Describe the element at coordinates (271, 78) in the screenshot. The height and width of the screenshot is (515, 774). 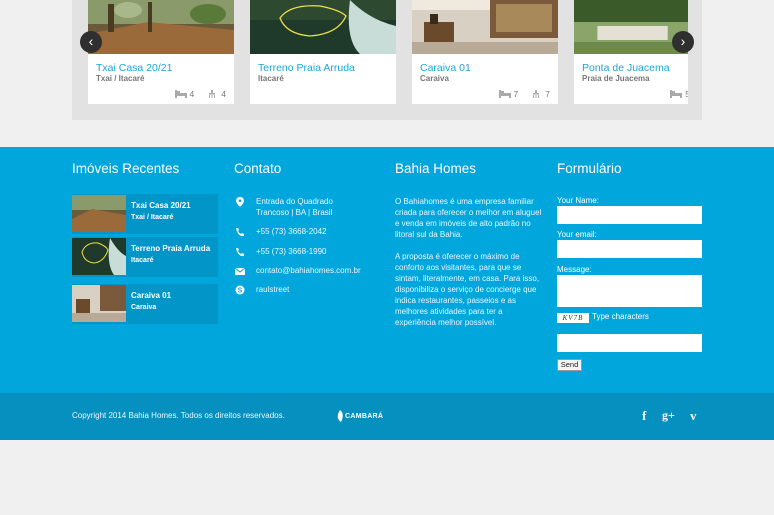
I see `property-location: Itacaré` at that location.